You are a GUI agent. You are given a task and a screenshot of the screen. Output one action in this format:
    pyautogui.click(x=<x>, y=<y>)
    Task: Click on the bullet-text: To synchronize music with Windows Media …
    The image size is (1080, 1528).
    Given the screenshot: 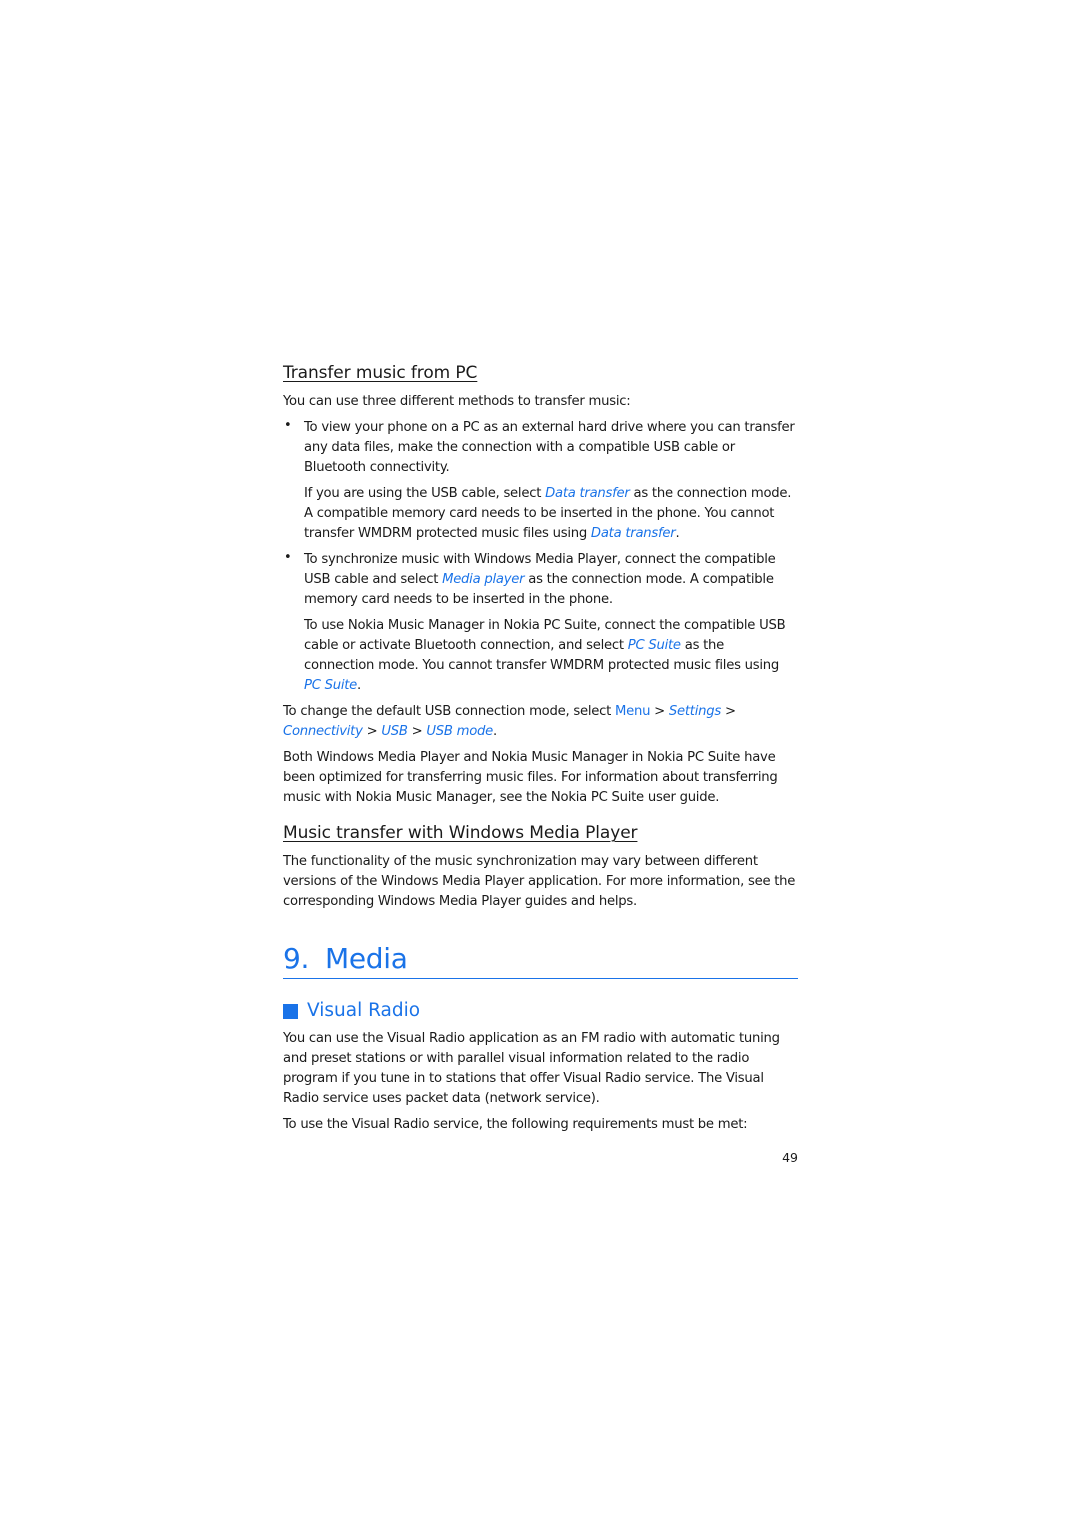 What is the action you would take?
    pyautogui.click(x=551, y=580)
    